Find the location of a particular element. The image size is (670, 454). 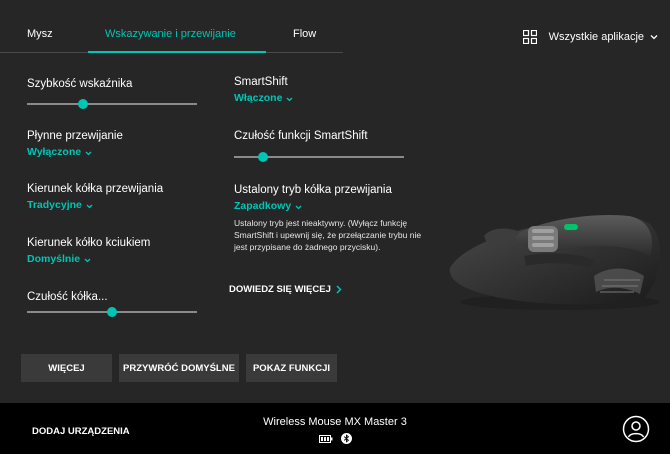

fixed-mode-dropdown: Zapadkowy is located at coordinates (268, 206).